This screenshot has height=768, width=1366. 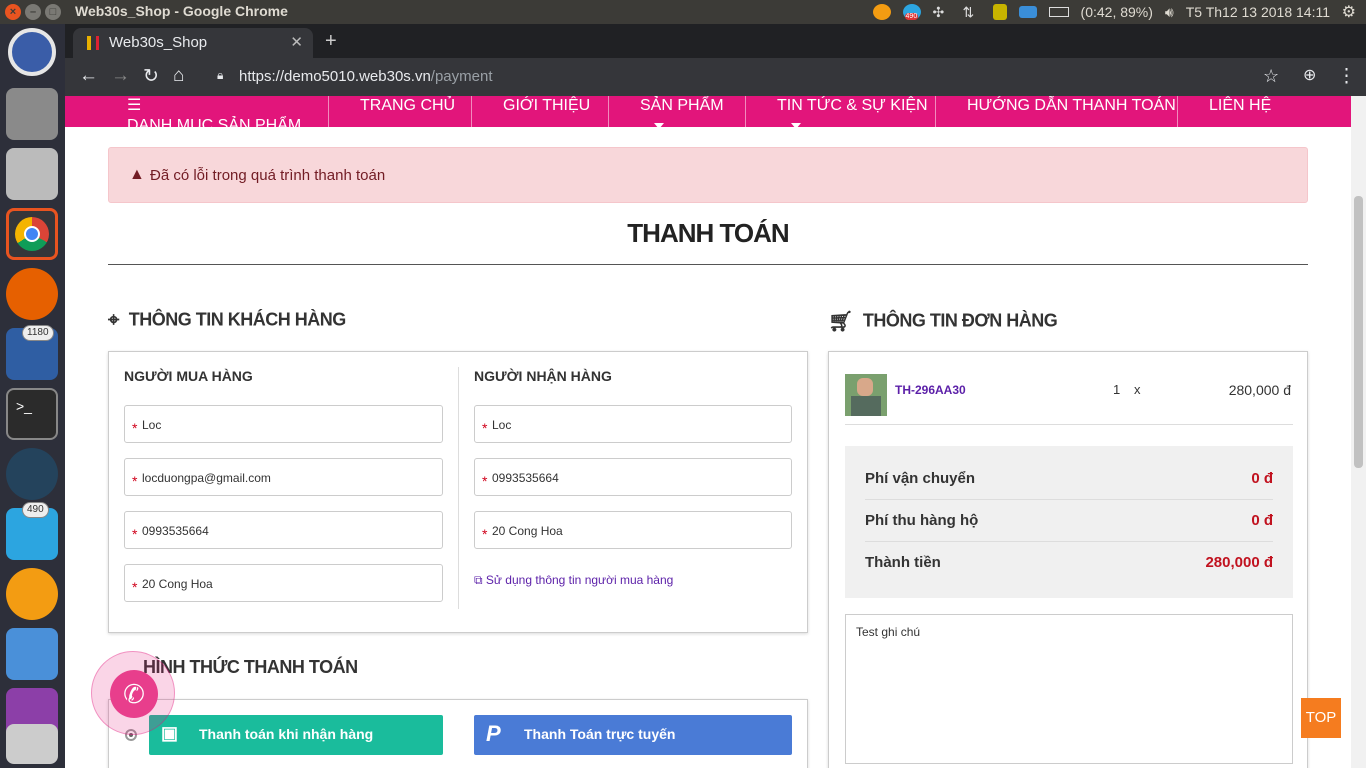 I want to click on remote-desktop-icon, so click(x=32, y=474).